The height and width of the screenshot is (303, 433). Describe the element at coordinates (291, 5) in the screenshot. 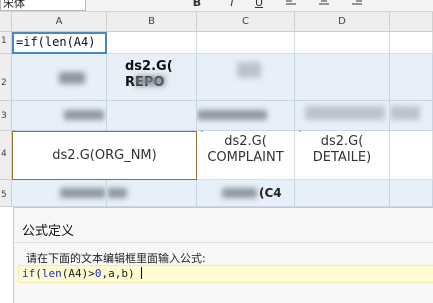

I see `align-left-icon` at that location.